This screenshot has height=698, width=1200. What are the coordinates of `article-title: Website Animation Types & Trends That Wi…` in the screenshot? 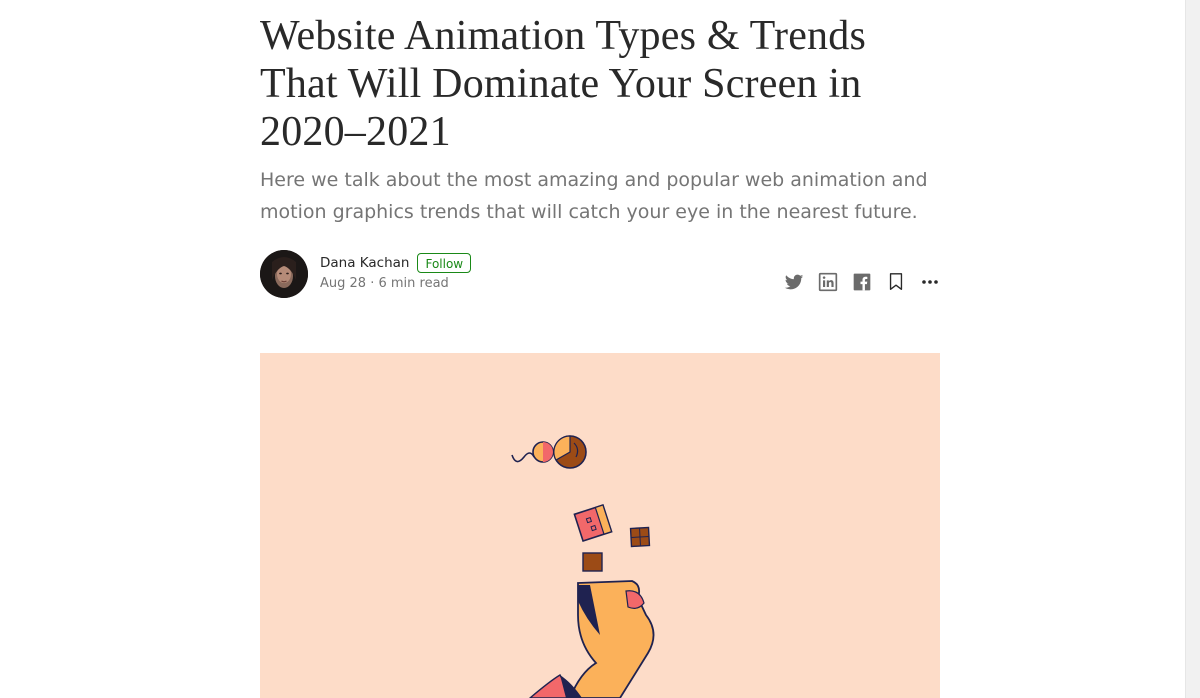 It's located at (563, 84).